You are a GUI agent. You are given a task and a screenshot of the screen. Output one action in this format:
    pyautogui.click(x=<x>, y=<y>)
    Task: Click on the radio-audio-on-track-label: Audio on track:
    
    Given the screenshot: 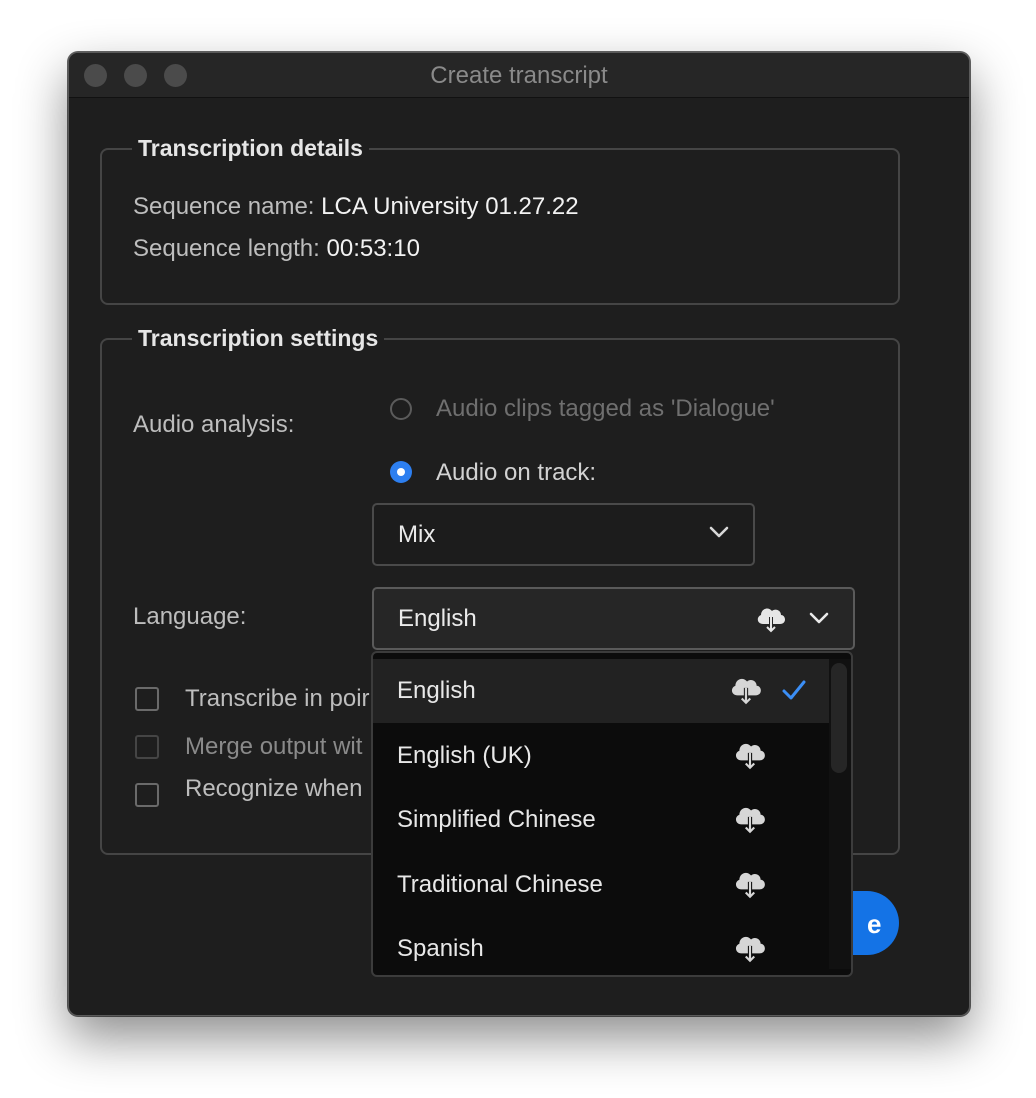 What is the action you would take?
    pyautogui.click(x=516, y=472)
    